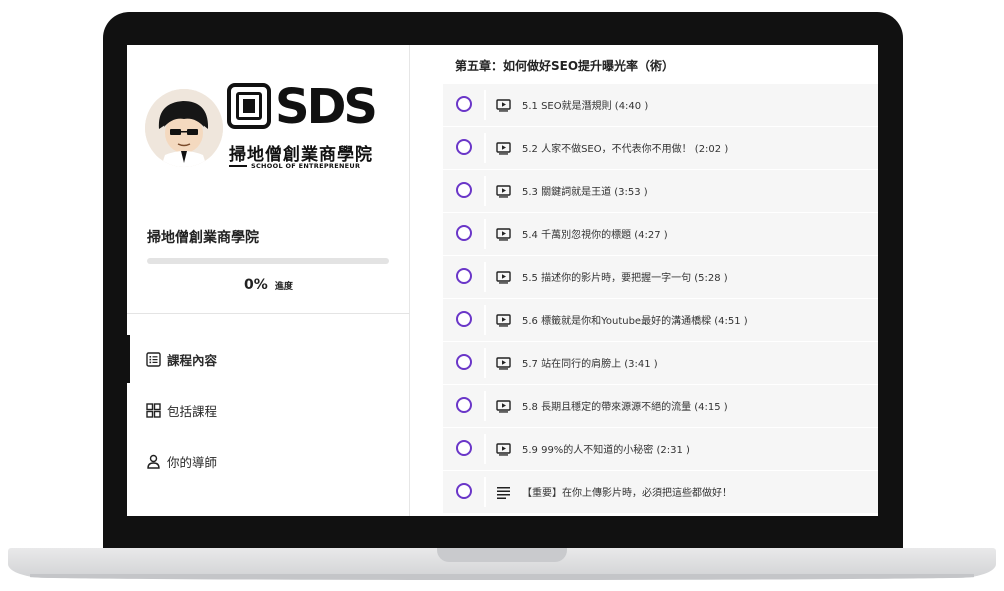 The image size is (1004, 591). Describe the element at coordinates (585, 192) in the screenshot. I see `lesson-title: 5.3 關鍵詞就是王道 (3:53 )` at that location.